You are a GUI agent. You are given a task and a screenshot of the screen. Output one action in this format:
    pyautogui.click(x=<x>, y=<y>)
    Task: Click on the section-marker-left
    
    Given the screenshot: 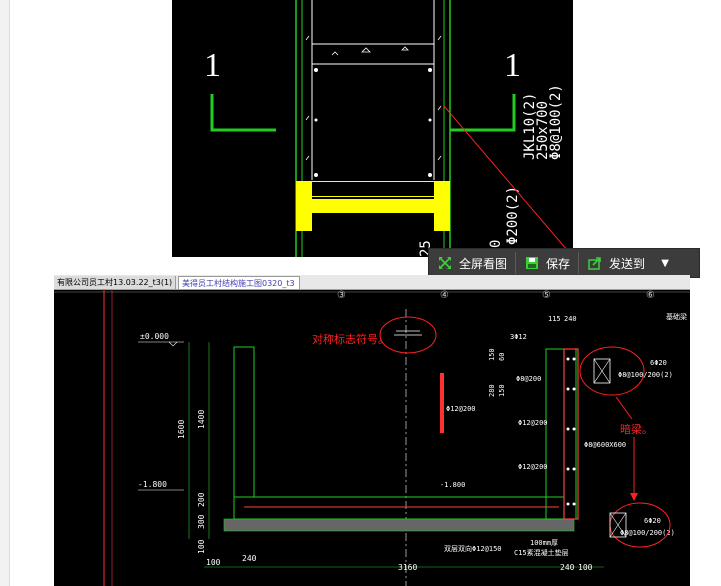 What is the action you would take?
    pyautogui.click(x=243, y=113)
    